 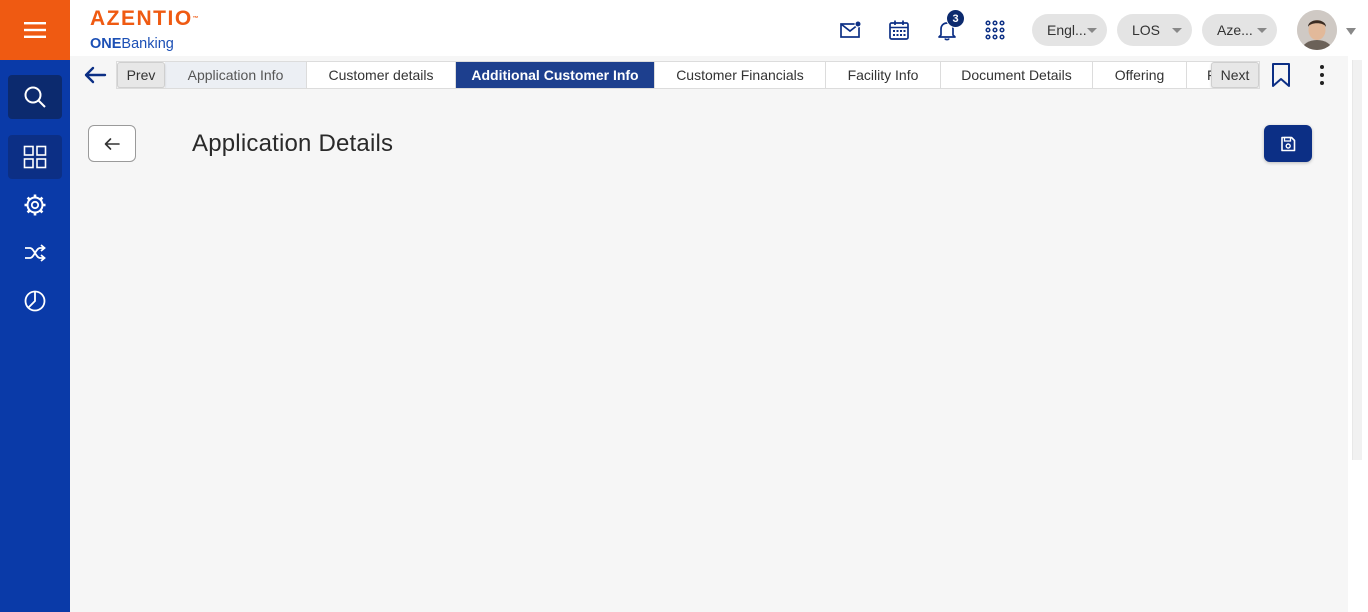 I want to click on notification-count-badge: 3, so click(x=955, y=18).